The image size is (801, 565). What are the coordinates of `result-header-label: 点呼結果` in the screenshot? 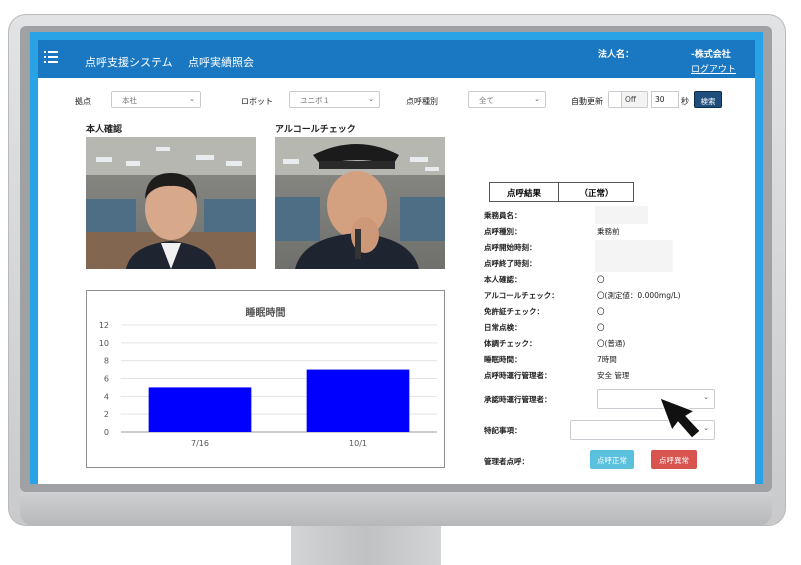 It's located at (524, 192).